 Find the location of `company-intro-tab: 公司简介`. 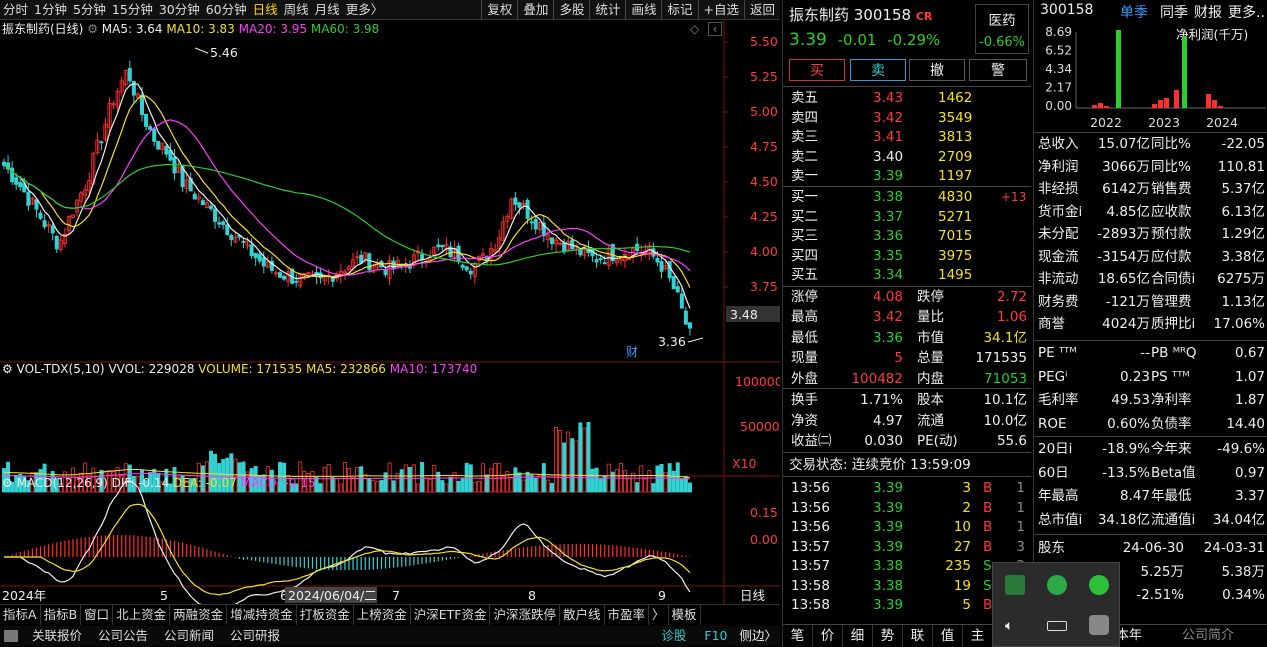

company-intro-tab: 公司简介 is located at coordinates (1208, 636).